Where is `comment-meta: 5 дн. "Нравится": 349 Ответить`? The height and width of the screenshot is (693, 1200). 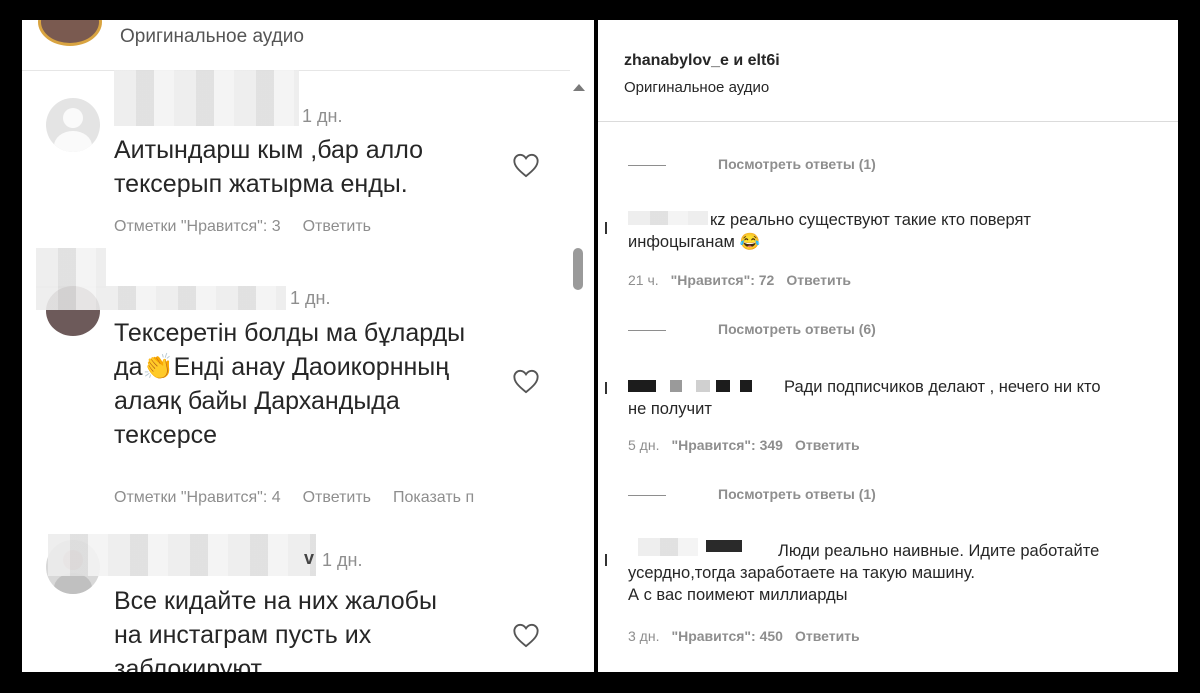 comment-meta: 5 дн. "Нравится": 349 Ответить is located at coordinates (744, 445).